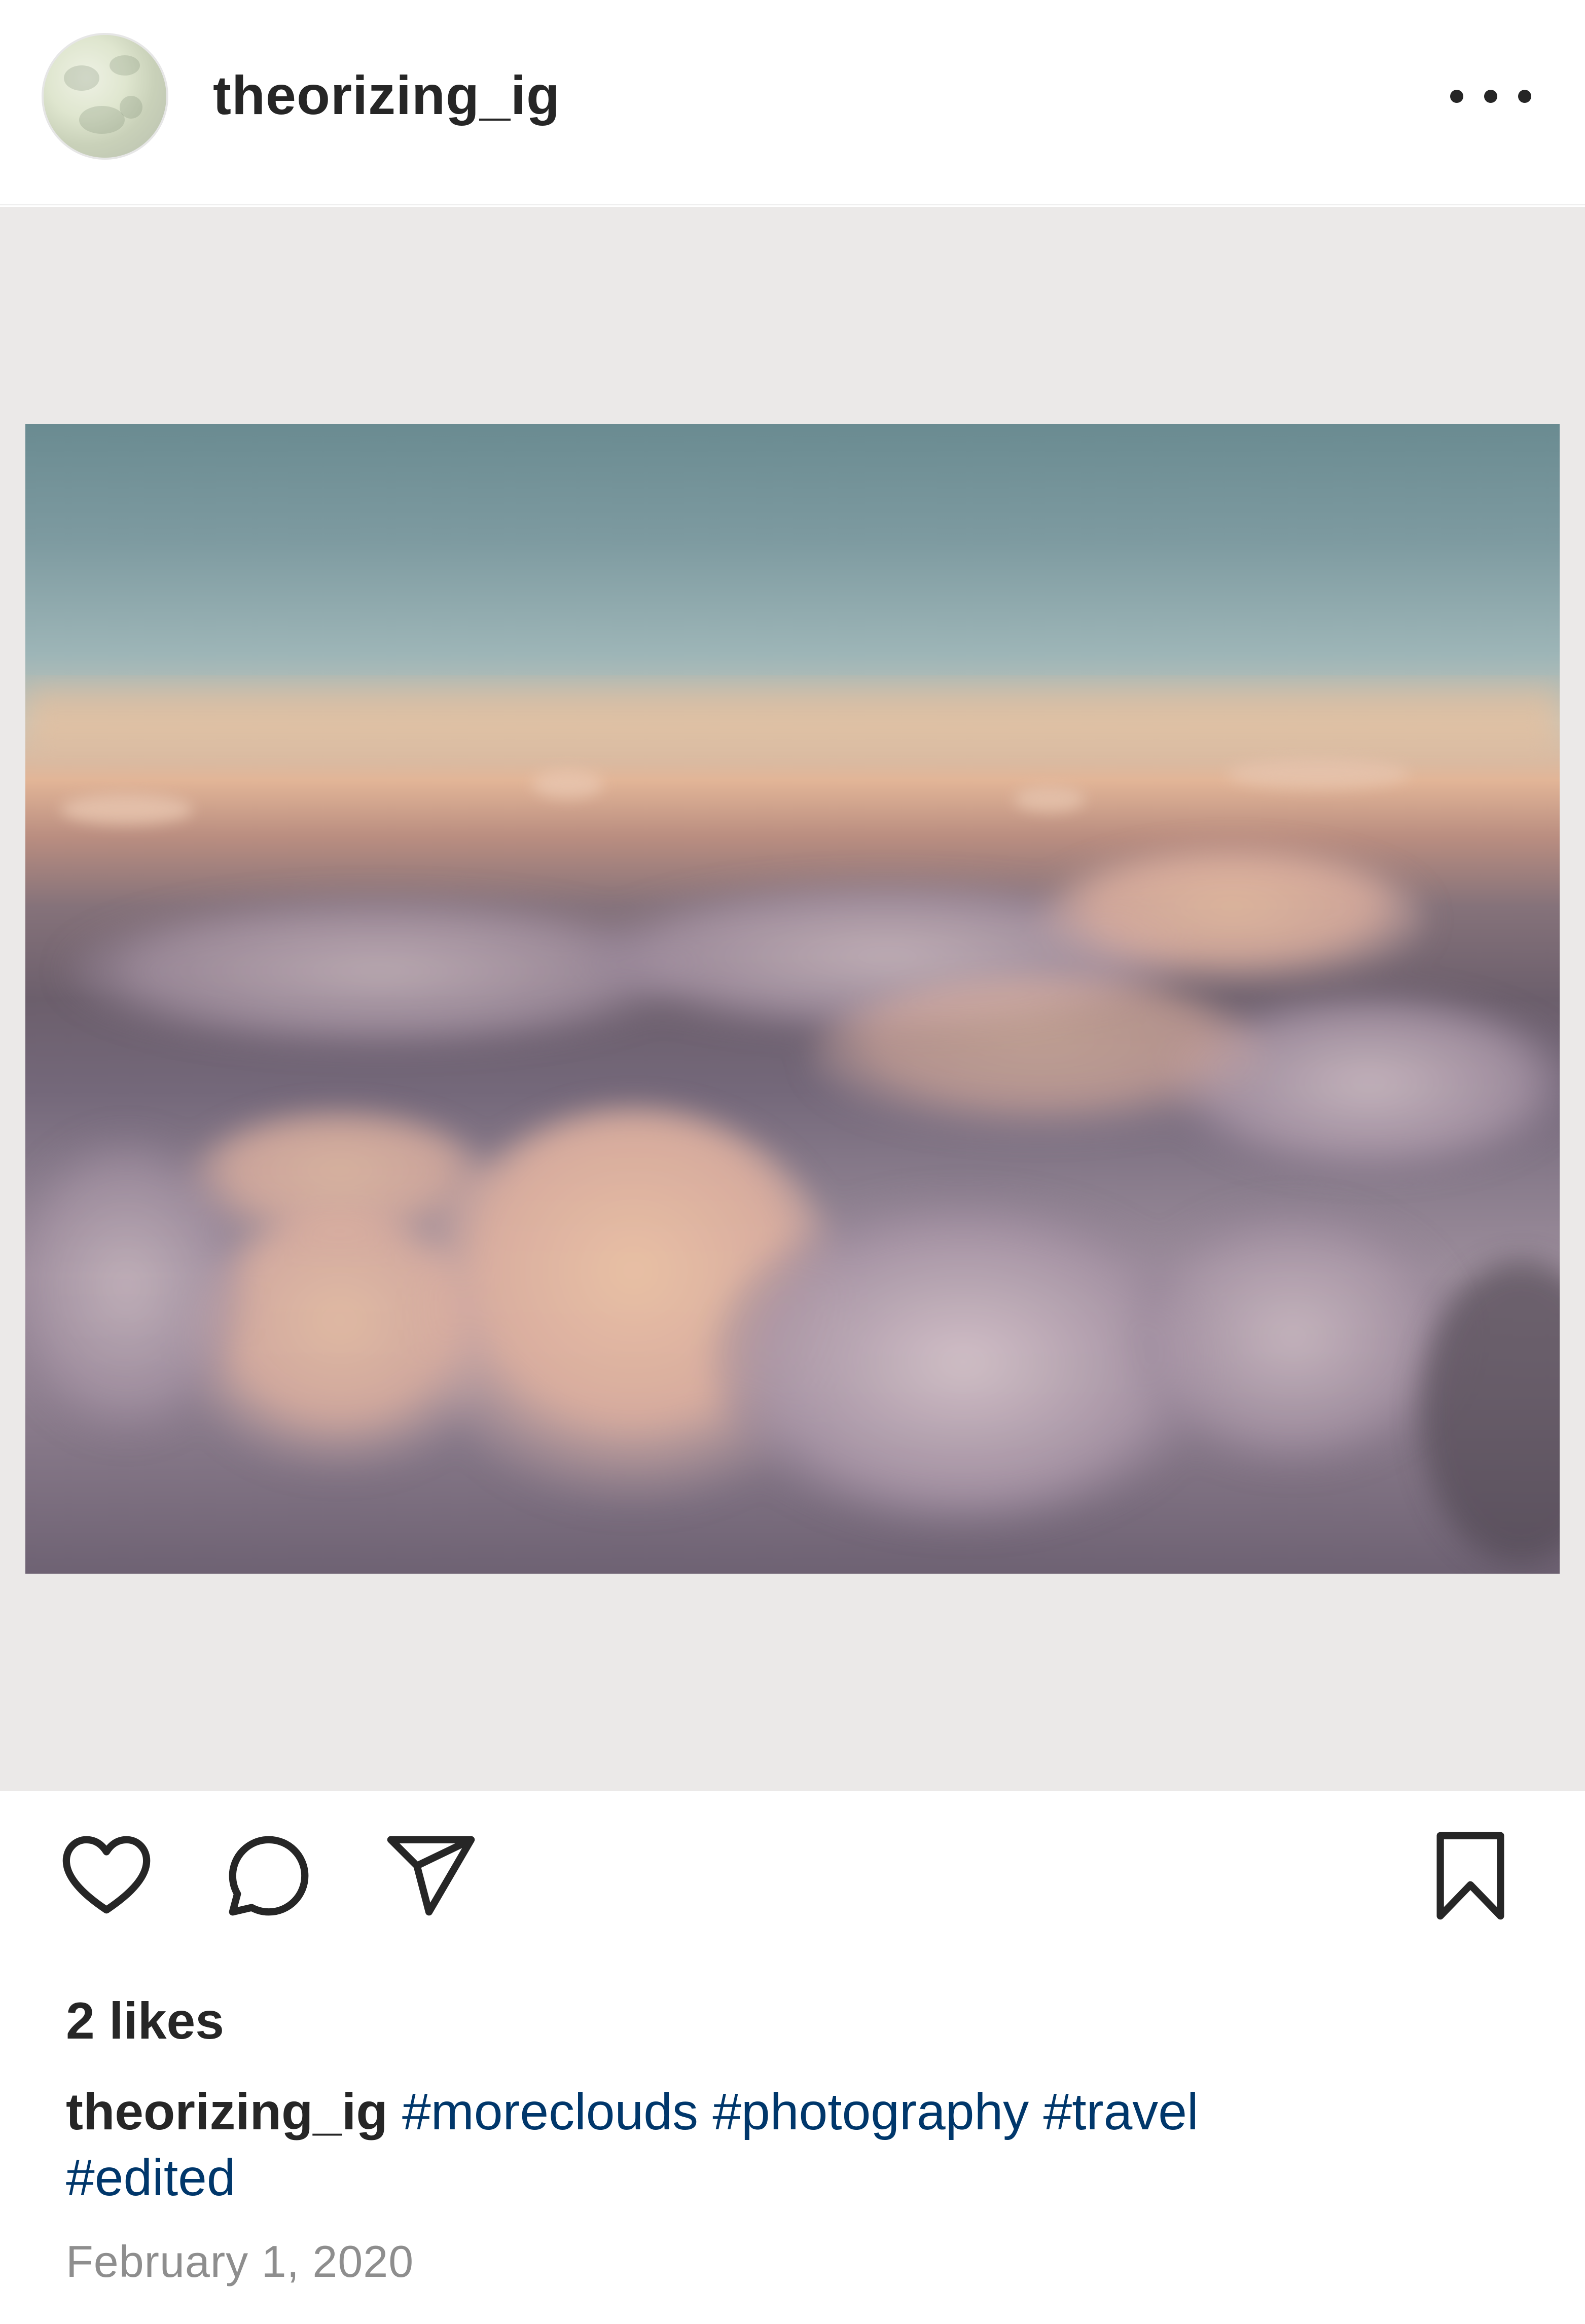 Image resolution: width=1585 pixels, height=2324 pixels. I want to click on post-date: February 1, 2020, so click(240, 2261).